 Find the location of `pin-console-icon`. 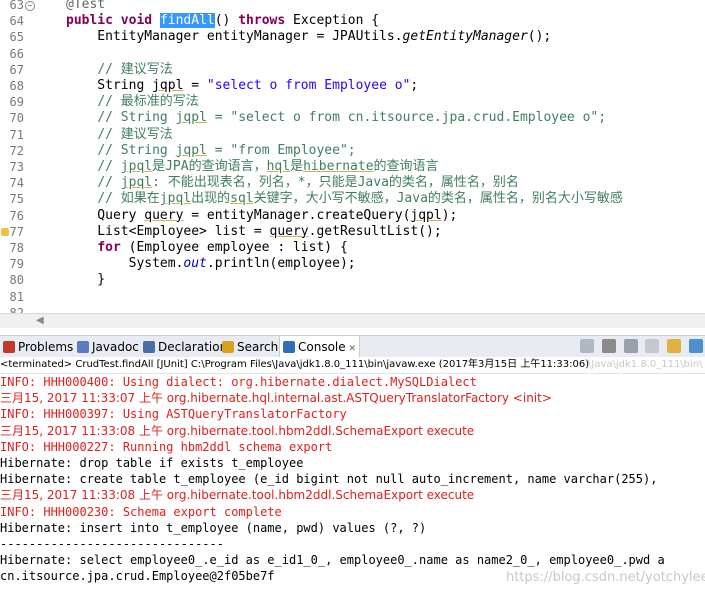

pin-console-icon is located at coordinates (586, 346).